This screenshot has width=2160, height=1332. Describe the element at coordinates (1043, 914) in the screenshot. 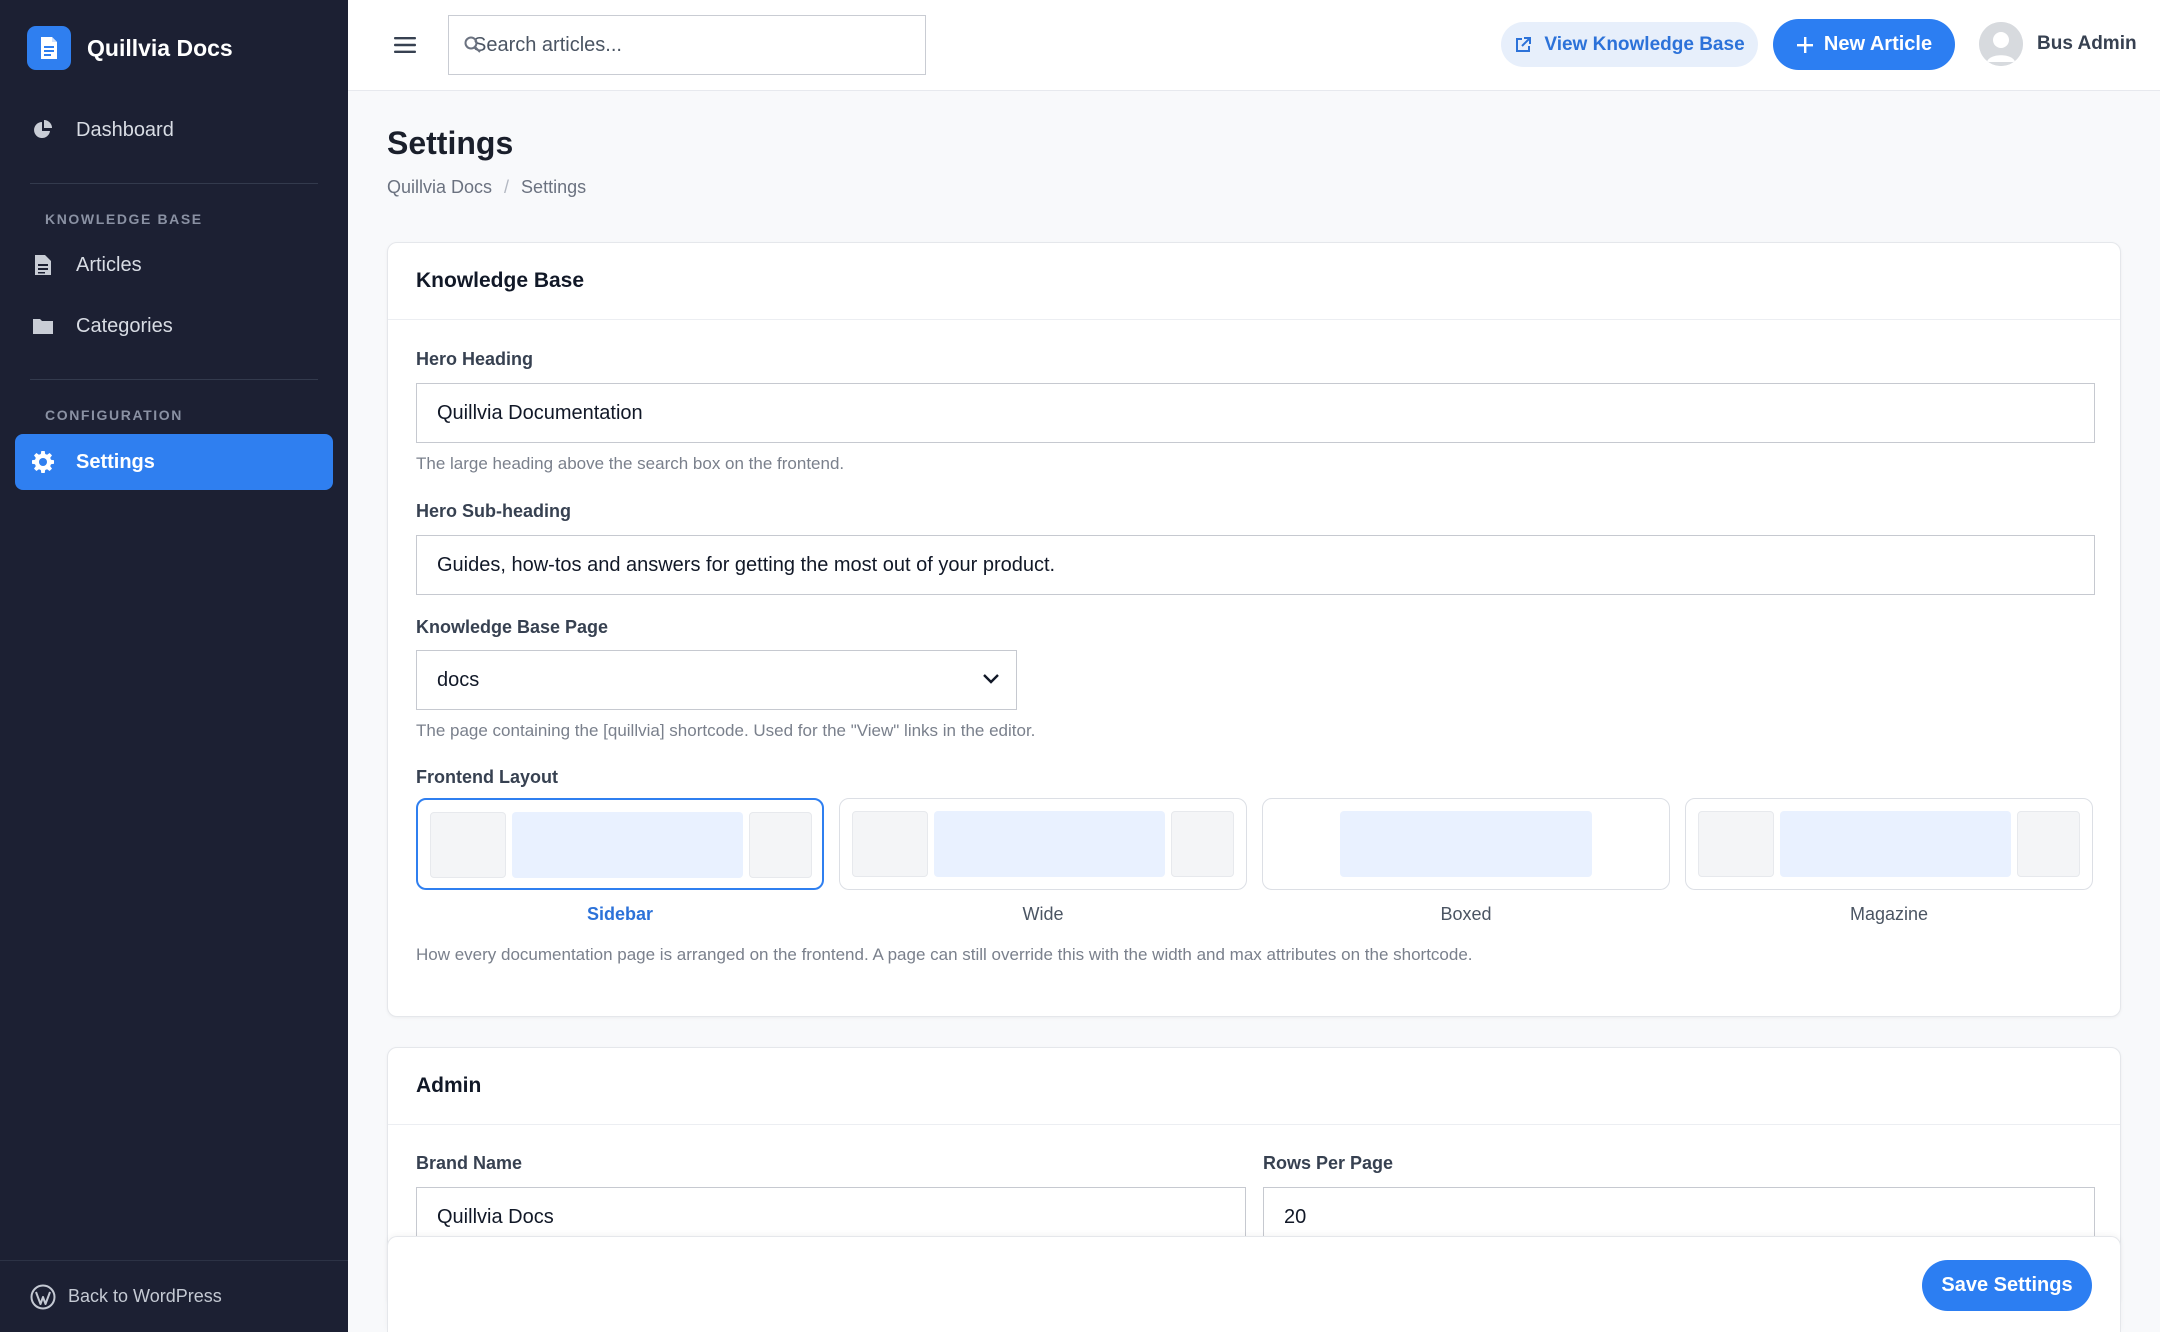

I see `layout-label-wide: Wide` at that location.